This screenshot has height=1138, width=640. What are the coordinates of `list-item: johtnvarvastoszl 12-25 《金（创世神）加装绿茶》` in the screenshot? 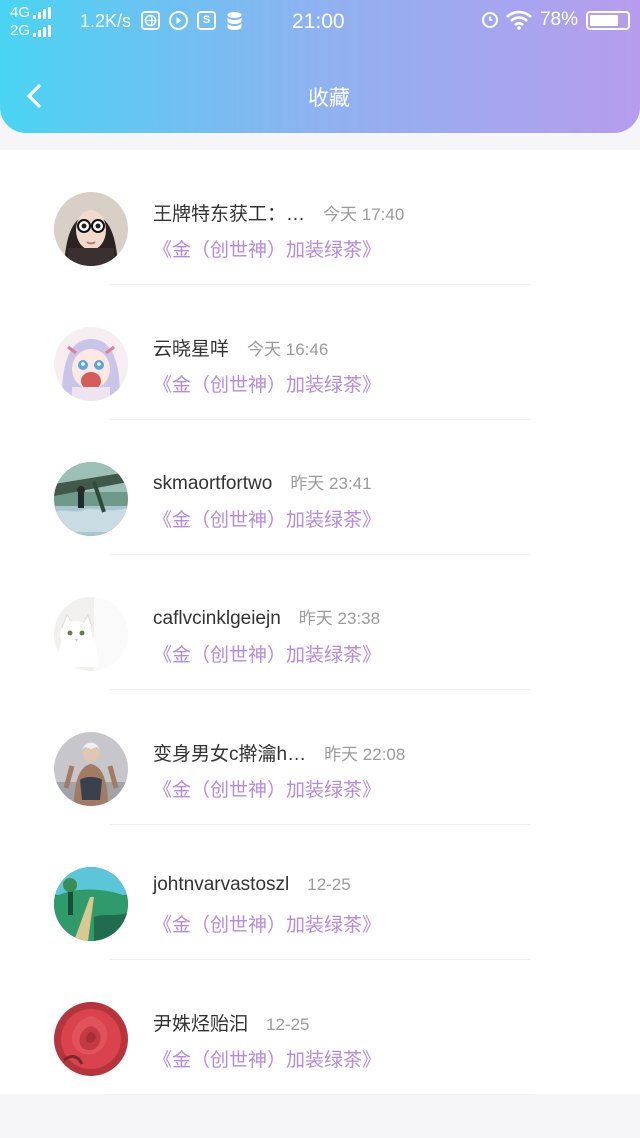 It's located at (320, 892).